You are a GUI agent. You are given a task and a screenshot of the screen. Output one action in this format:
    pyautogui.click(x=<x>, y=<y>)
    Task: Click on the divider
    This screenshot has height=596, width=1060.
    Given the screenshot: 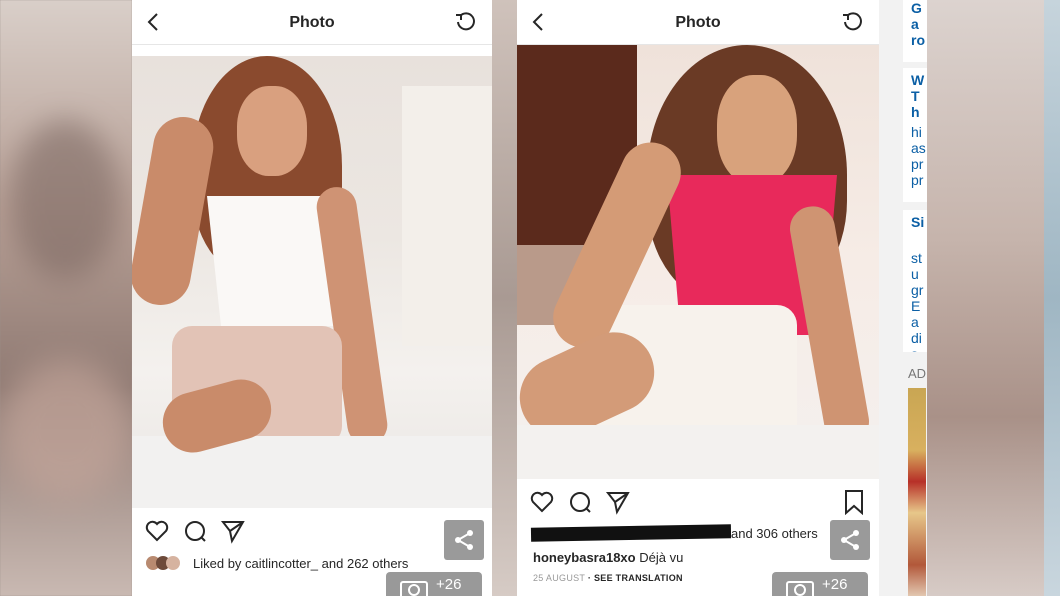 What is the action you would take?
    pyautogui.click(x=504, y=298)
    